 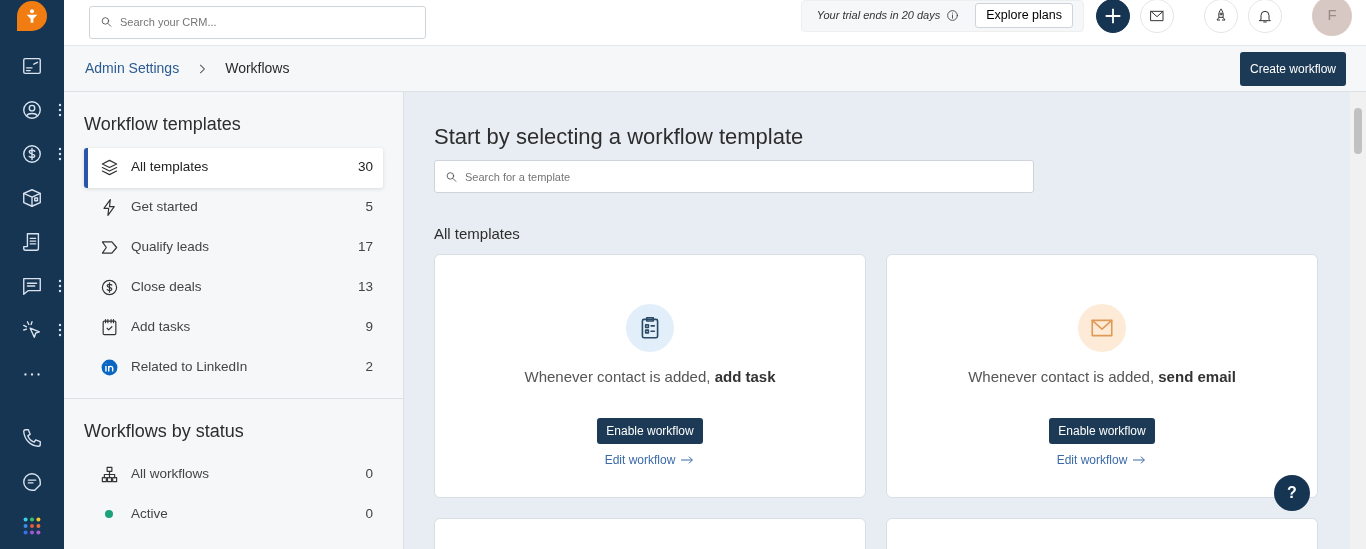 I want to click on filter-item: All templates 30, so click(x=233, y=167).